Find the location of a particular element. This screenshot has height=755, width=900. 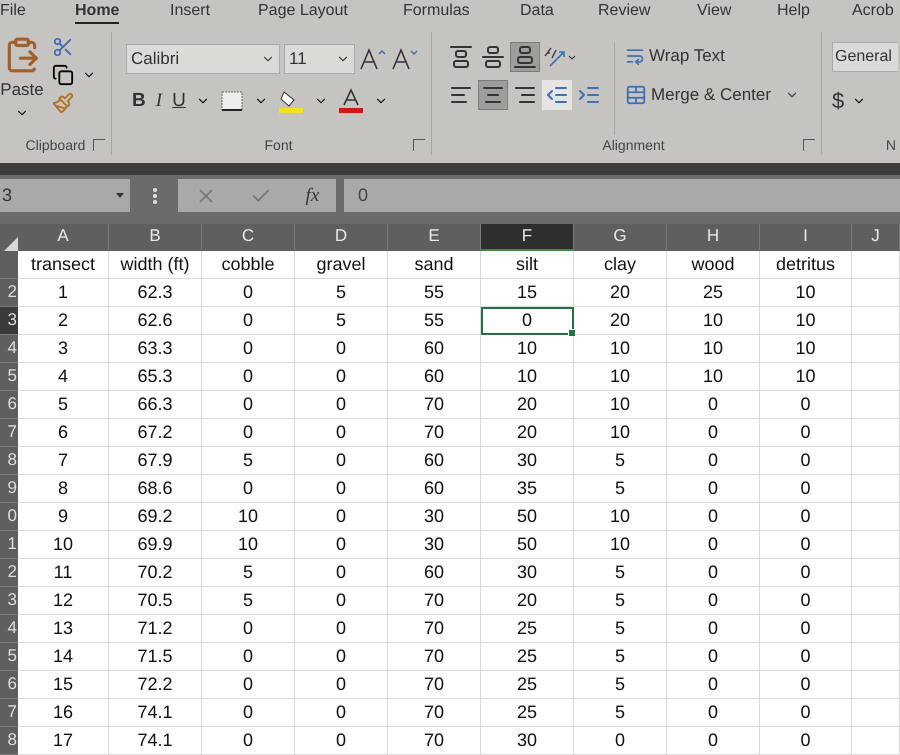

column-header: E is located at coordinates (434, 237).